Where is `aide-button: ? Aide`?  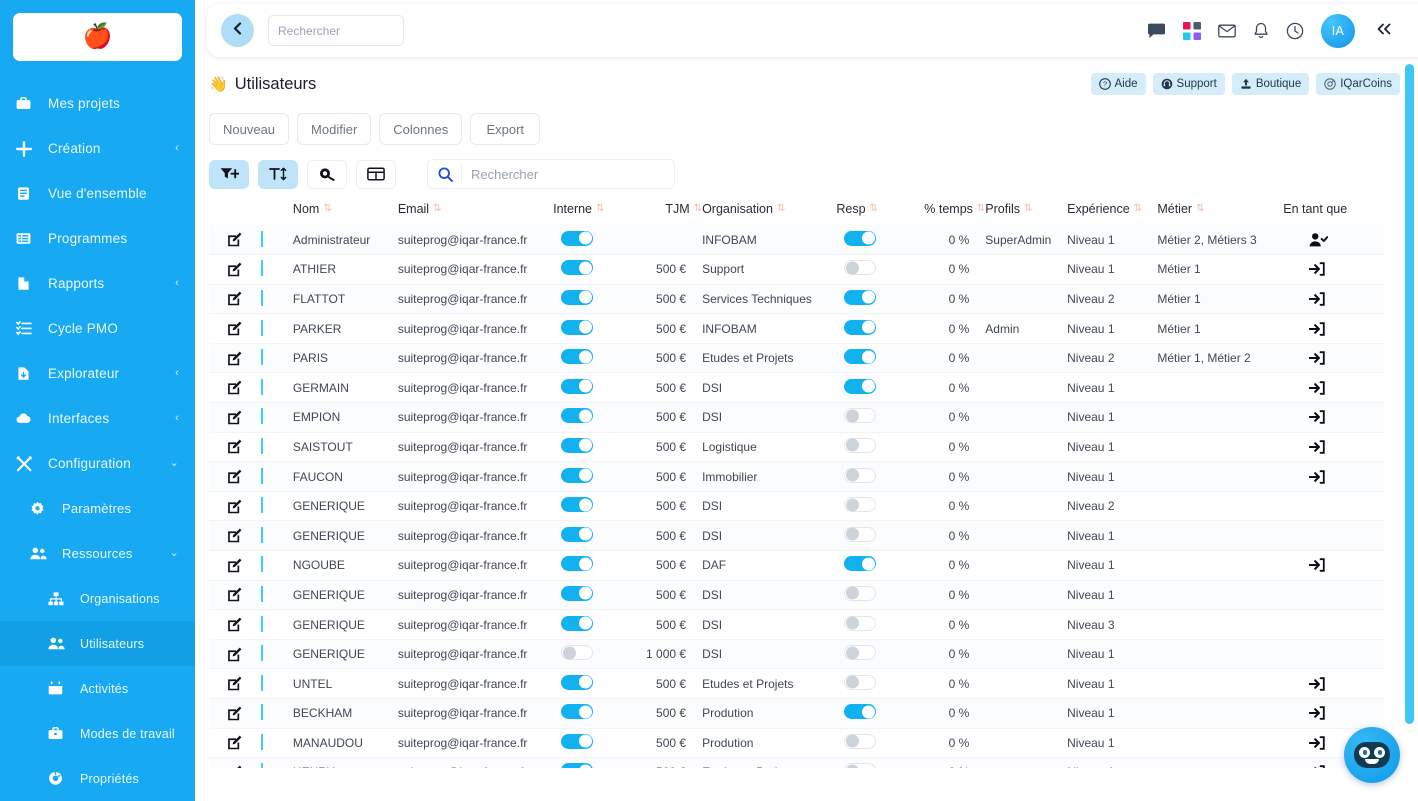
aide-button: ? Aide is located at coordinates (1118, 84).